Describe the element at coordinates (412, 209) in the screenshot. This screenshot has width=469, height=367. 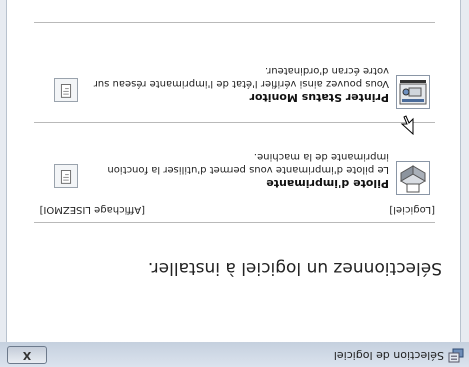
I see `software-column-label: [Logiciel]` at that location.